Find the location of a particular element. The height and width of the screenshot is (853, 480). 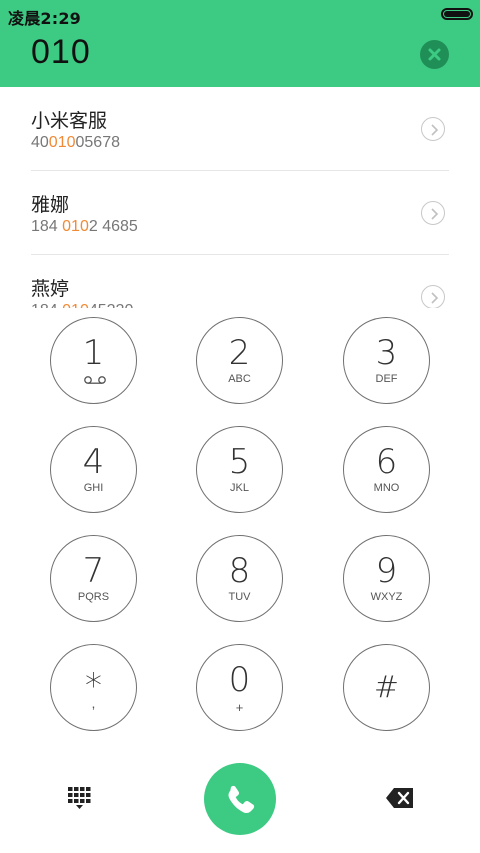

key-6: 6 MNO is located at coordinates (386, 469).